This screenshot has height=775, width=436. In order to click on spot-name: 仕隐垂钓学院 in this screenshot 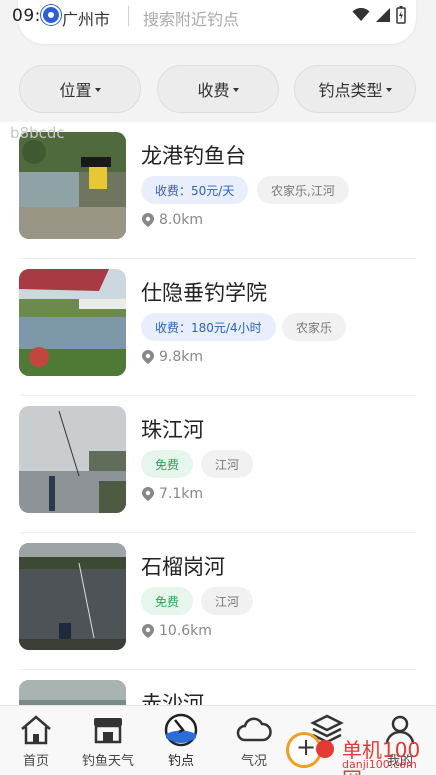, I will do `click(204, 293)`.